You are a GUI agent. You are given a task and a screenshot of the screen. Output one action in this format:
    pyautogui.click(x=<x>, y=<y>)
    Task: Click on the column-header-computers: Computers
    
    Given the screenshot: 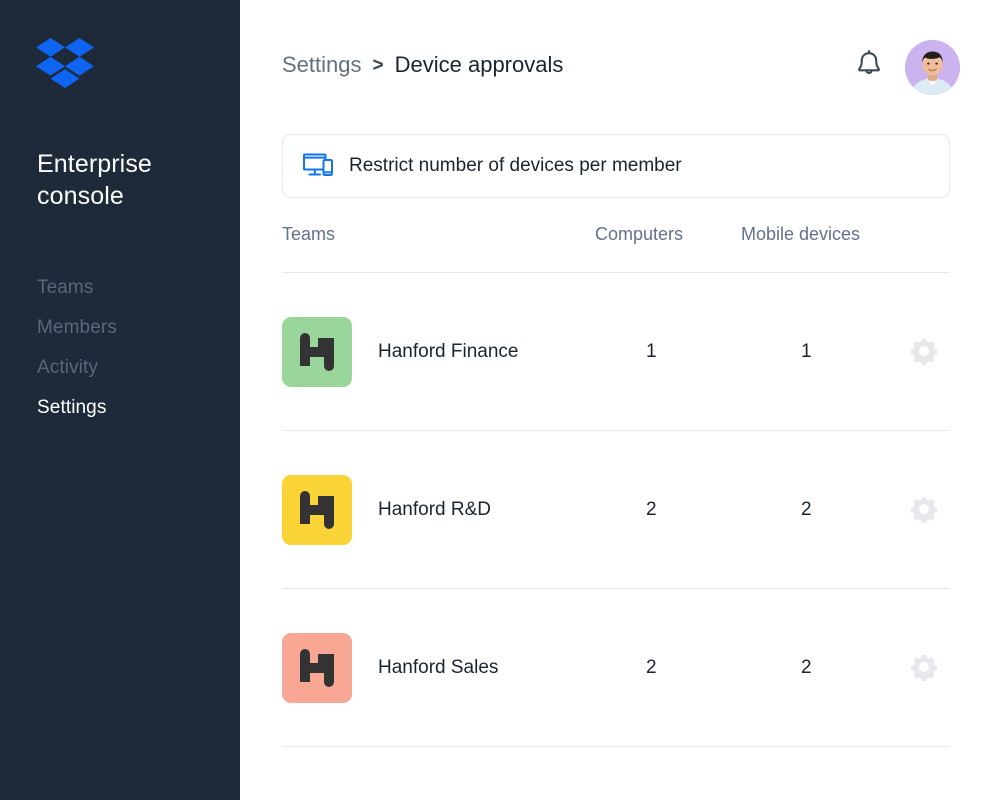 What is the action you would take?
    pyautogui.click(x=639, y=234)
    